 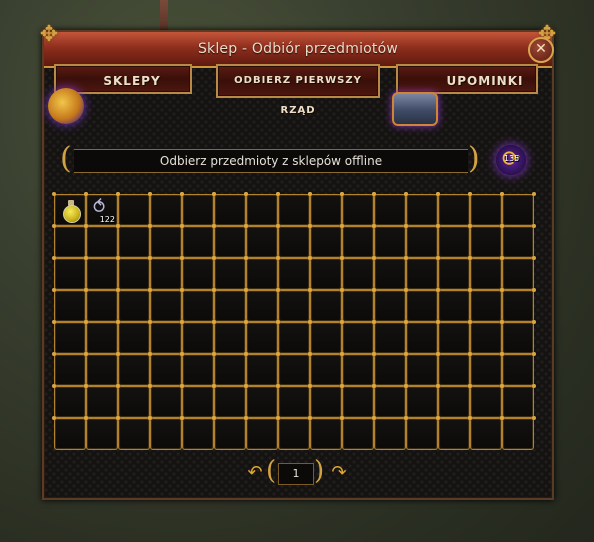 What do you see at coordinates (71, 211) in the screenshot?
I see `yellow-potion-icon` at bounding box center [71, 211].